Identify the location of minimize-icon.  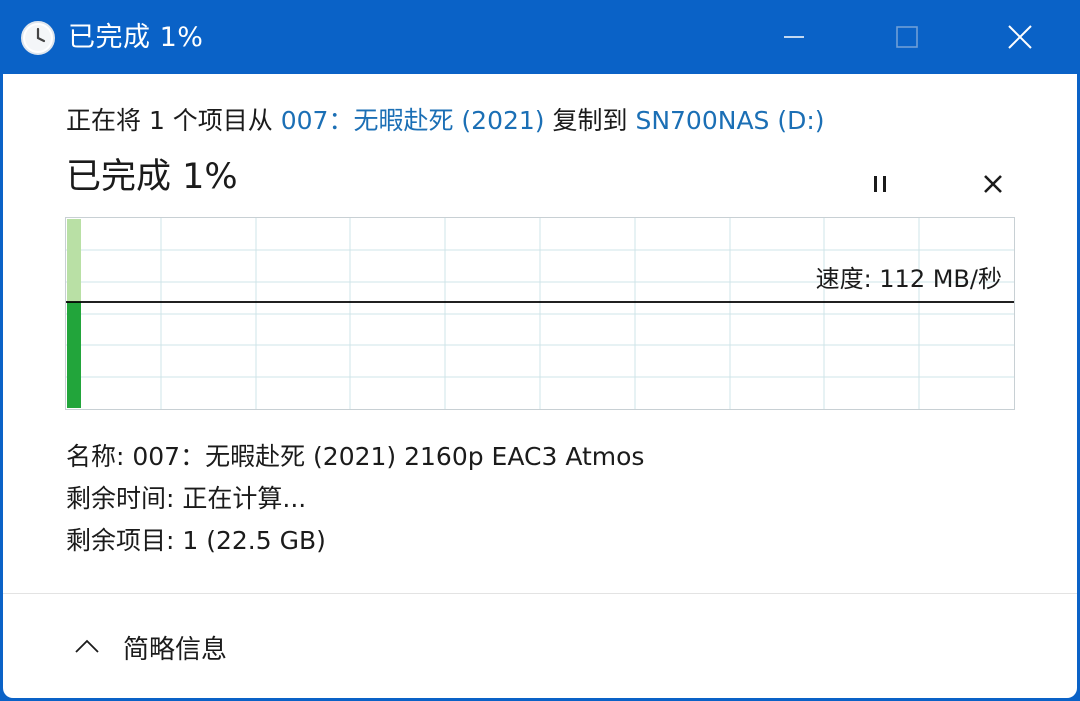
(794, 37).